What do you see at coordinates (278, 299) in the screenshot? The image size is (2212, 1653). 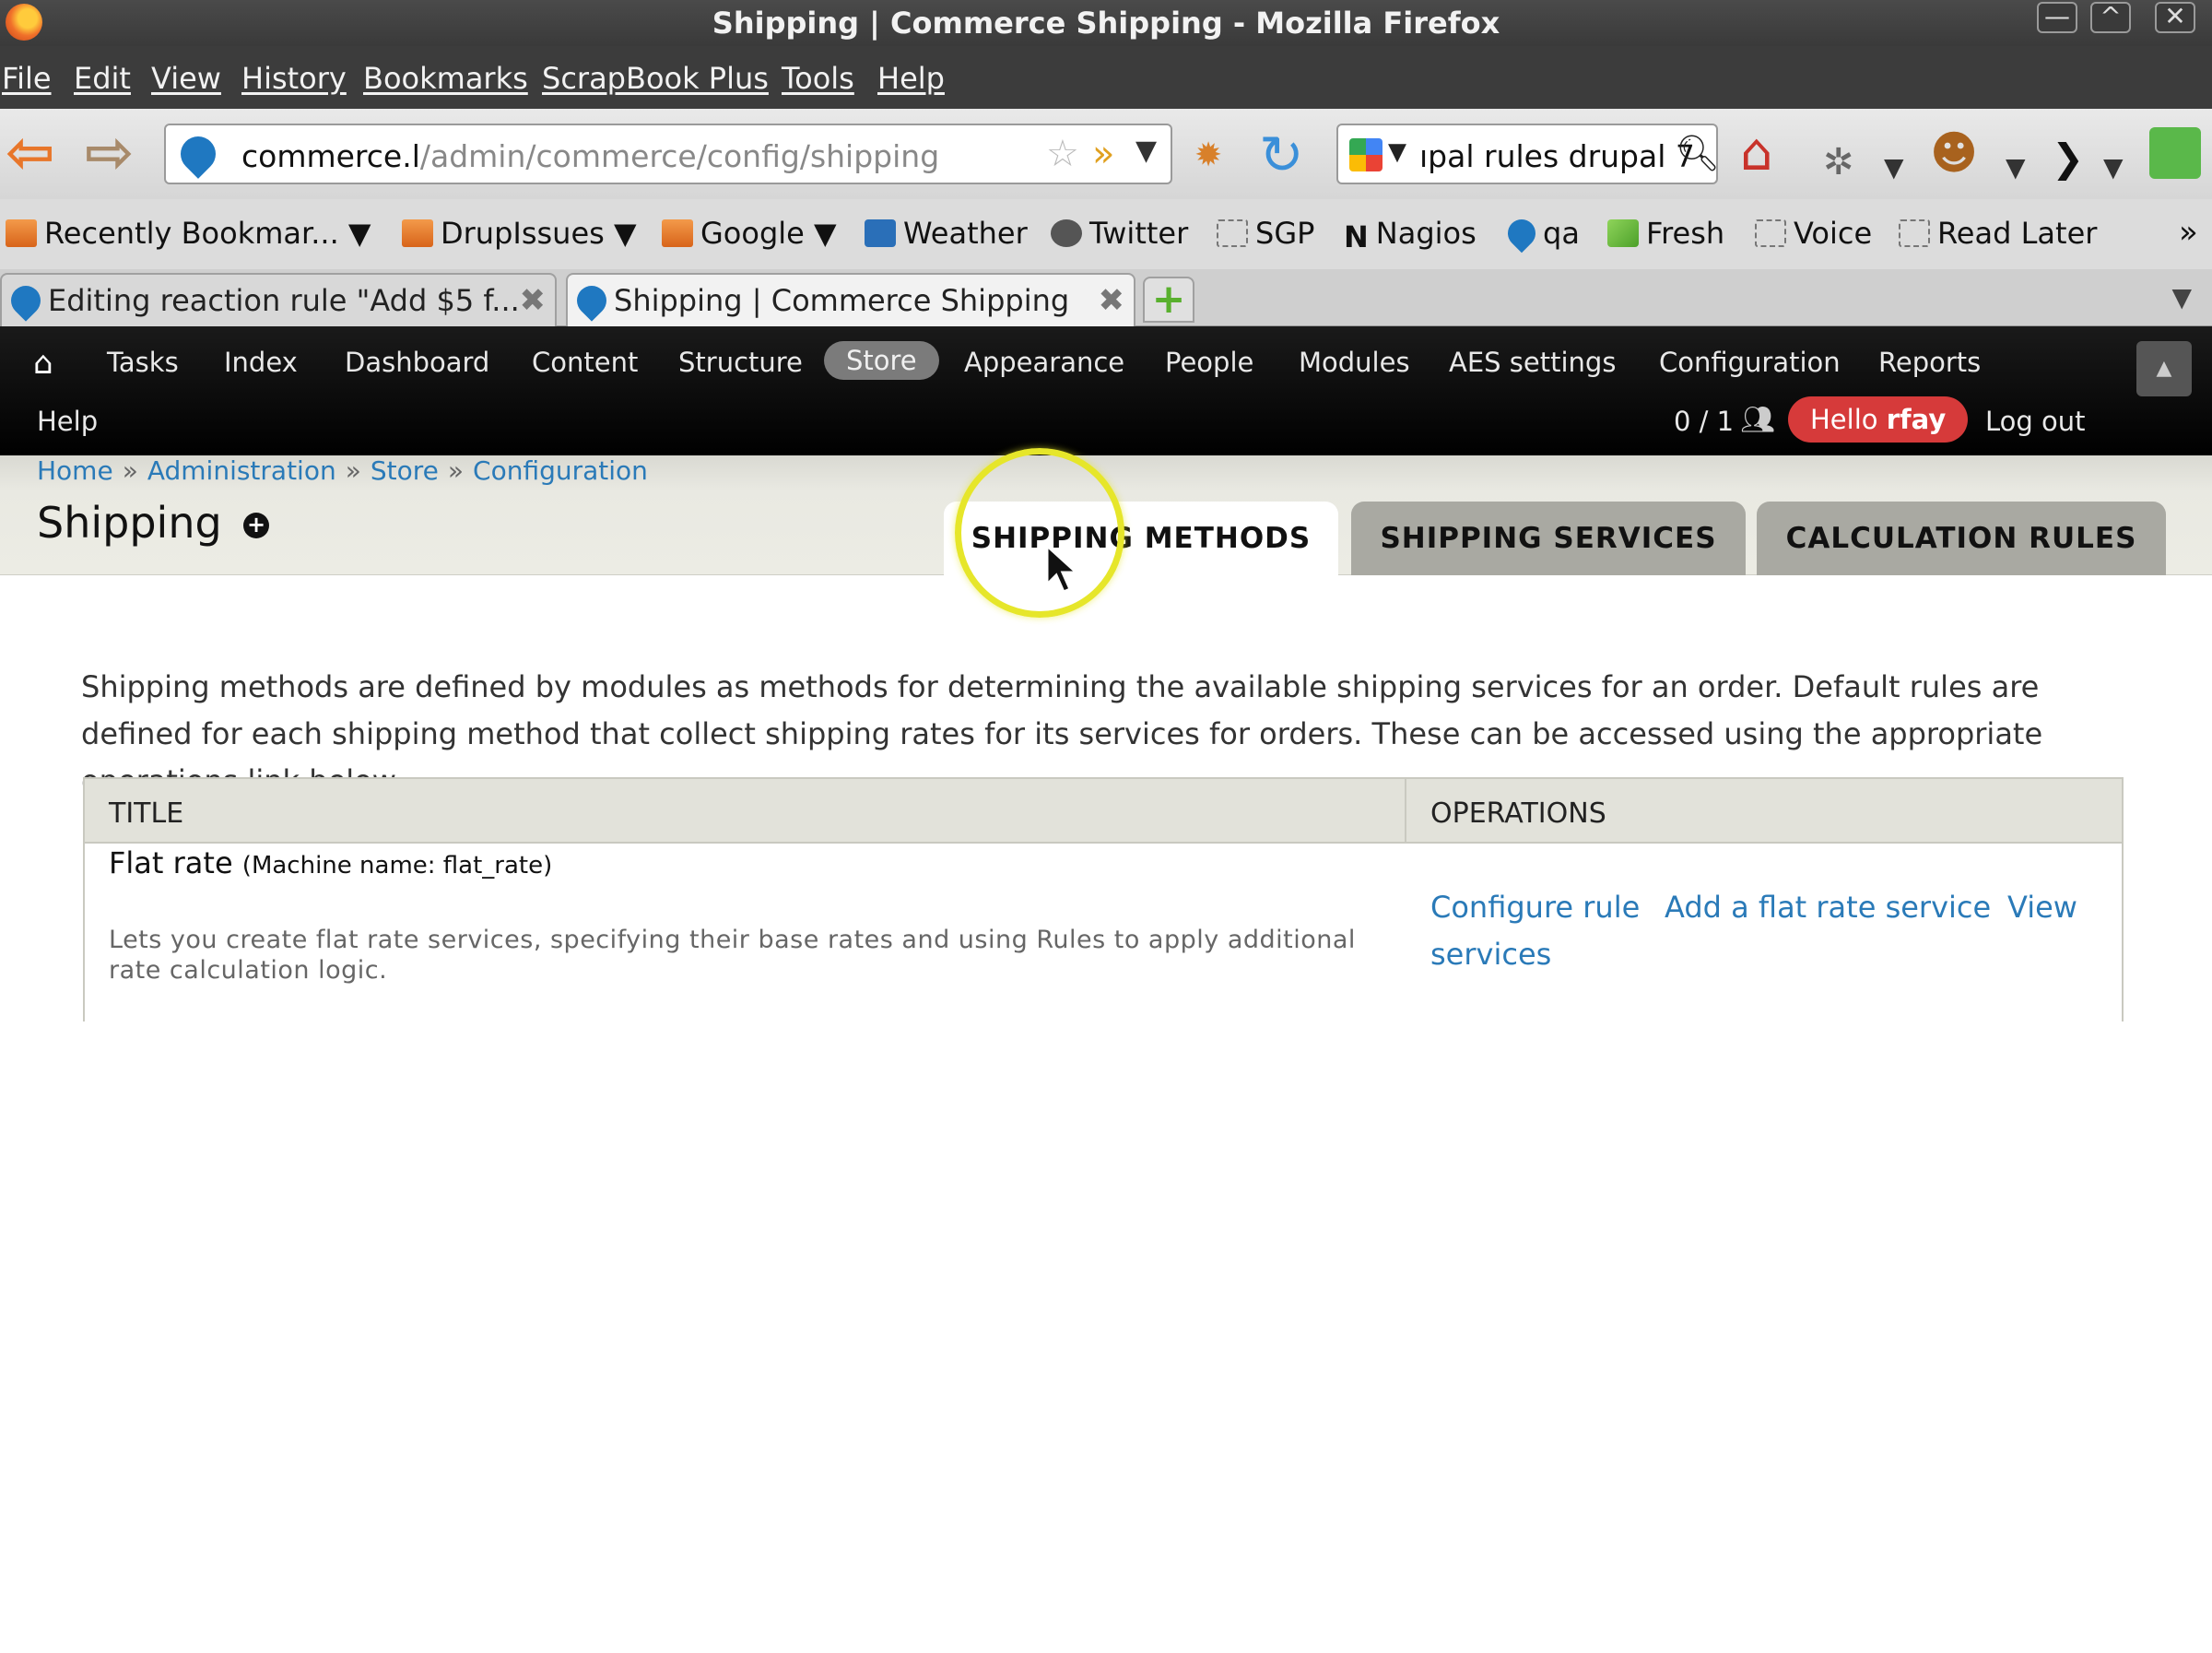 I see `browser-tab-editing-reaction-rule: Editing reaction rule "Add $5 f... ✖` at bounding box center [278, 299].